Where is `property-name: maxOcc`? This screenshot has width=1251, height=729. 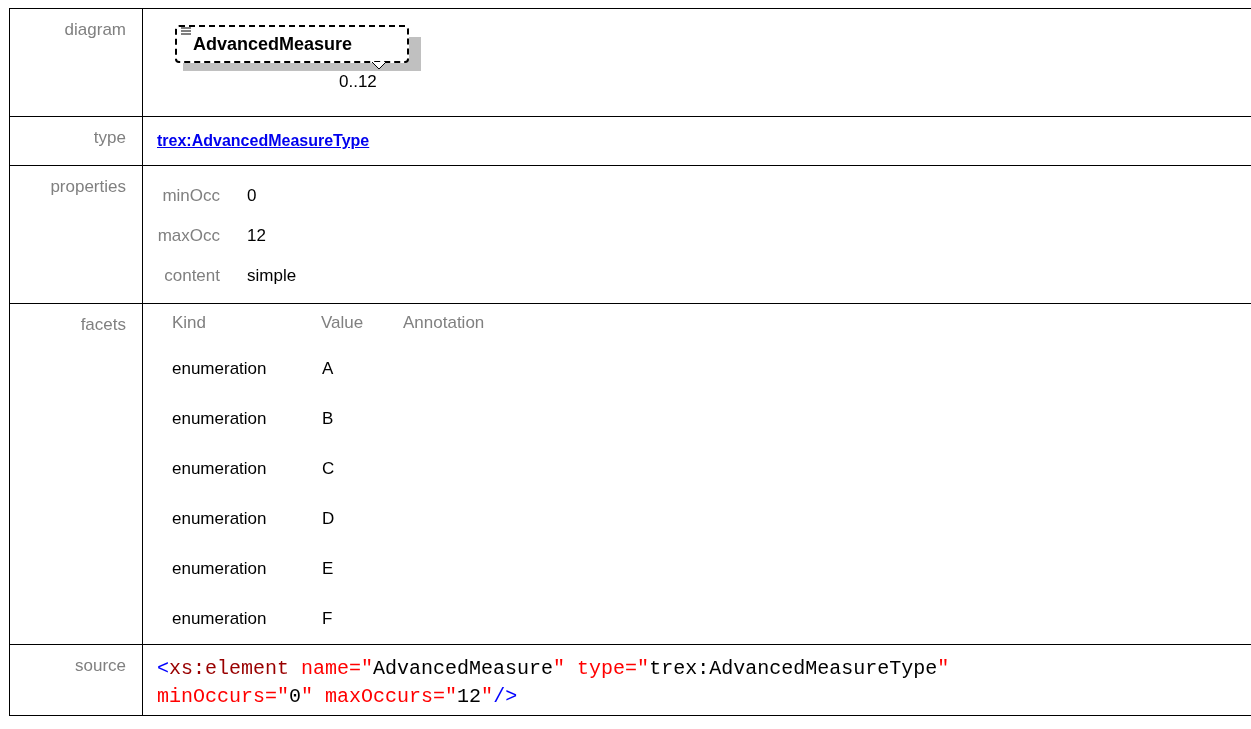
property-name: maxOcc is located at coordinates (188, 235).